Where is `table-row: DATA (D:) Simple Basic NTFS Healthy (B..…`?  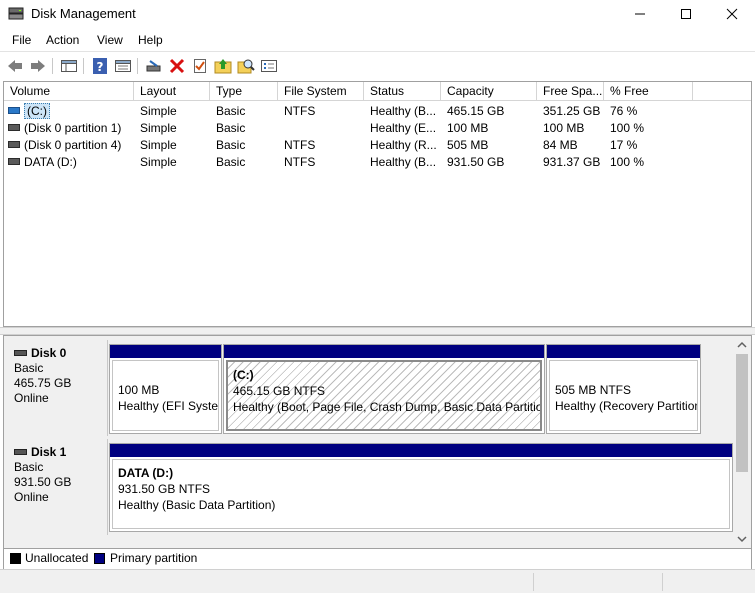 table-row: DATA (D:) Simple Basic NTFS Healthy (B..… is located at coordinates (377, 162).